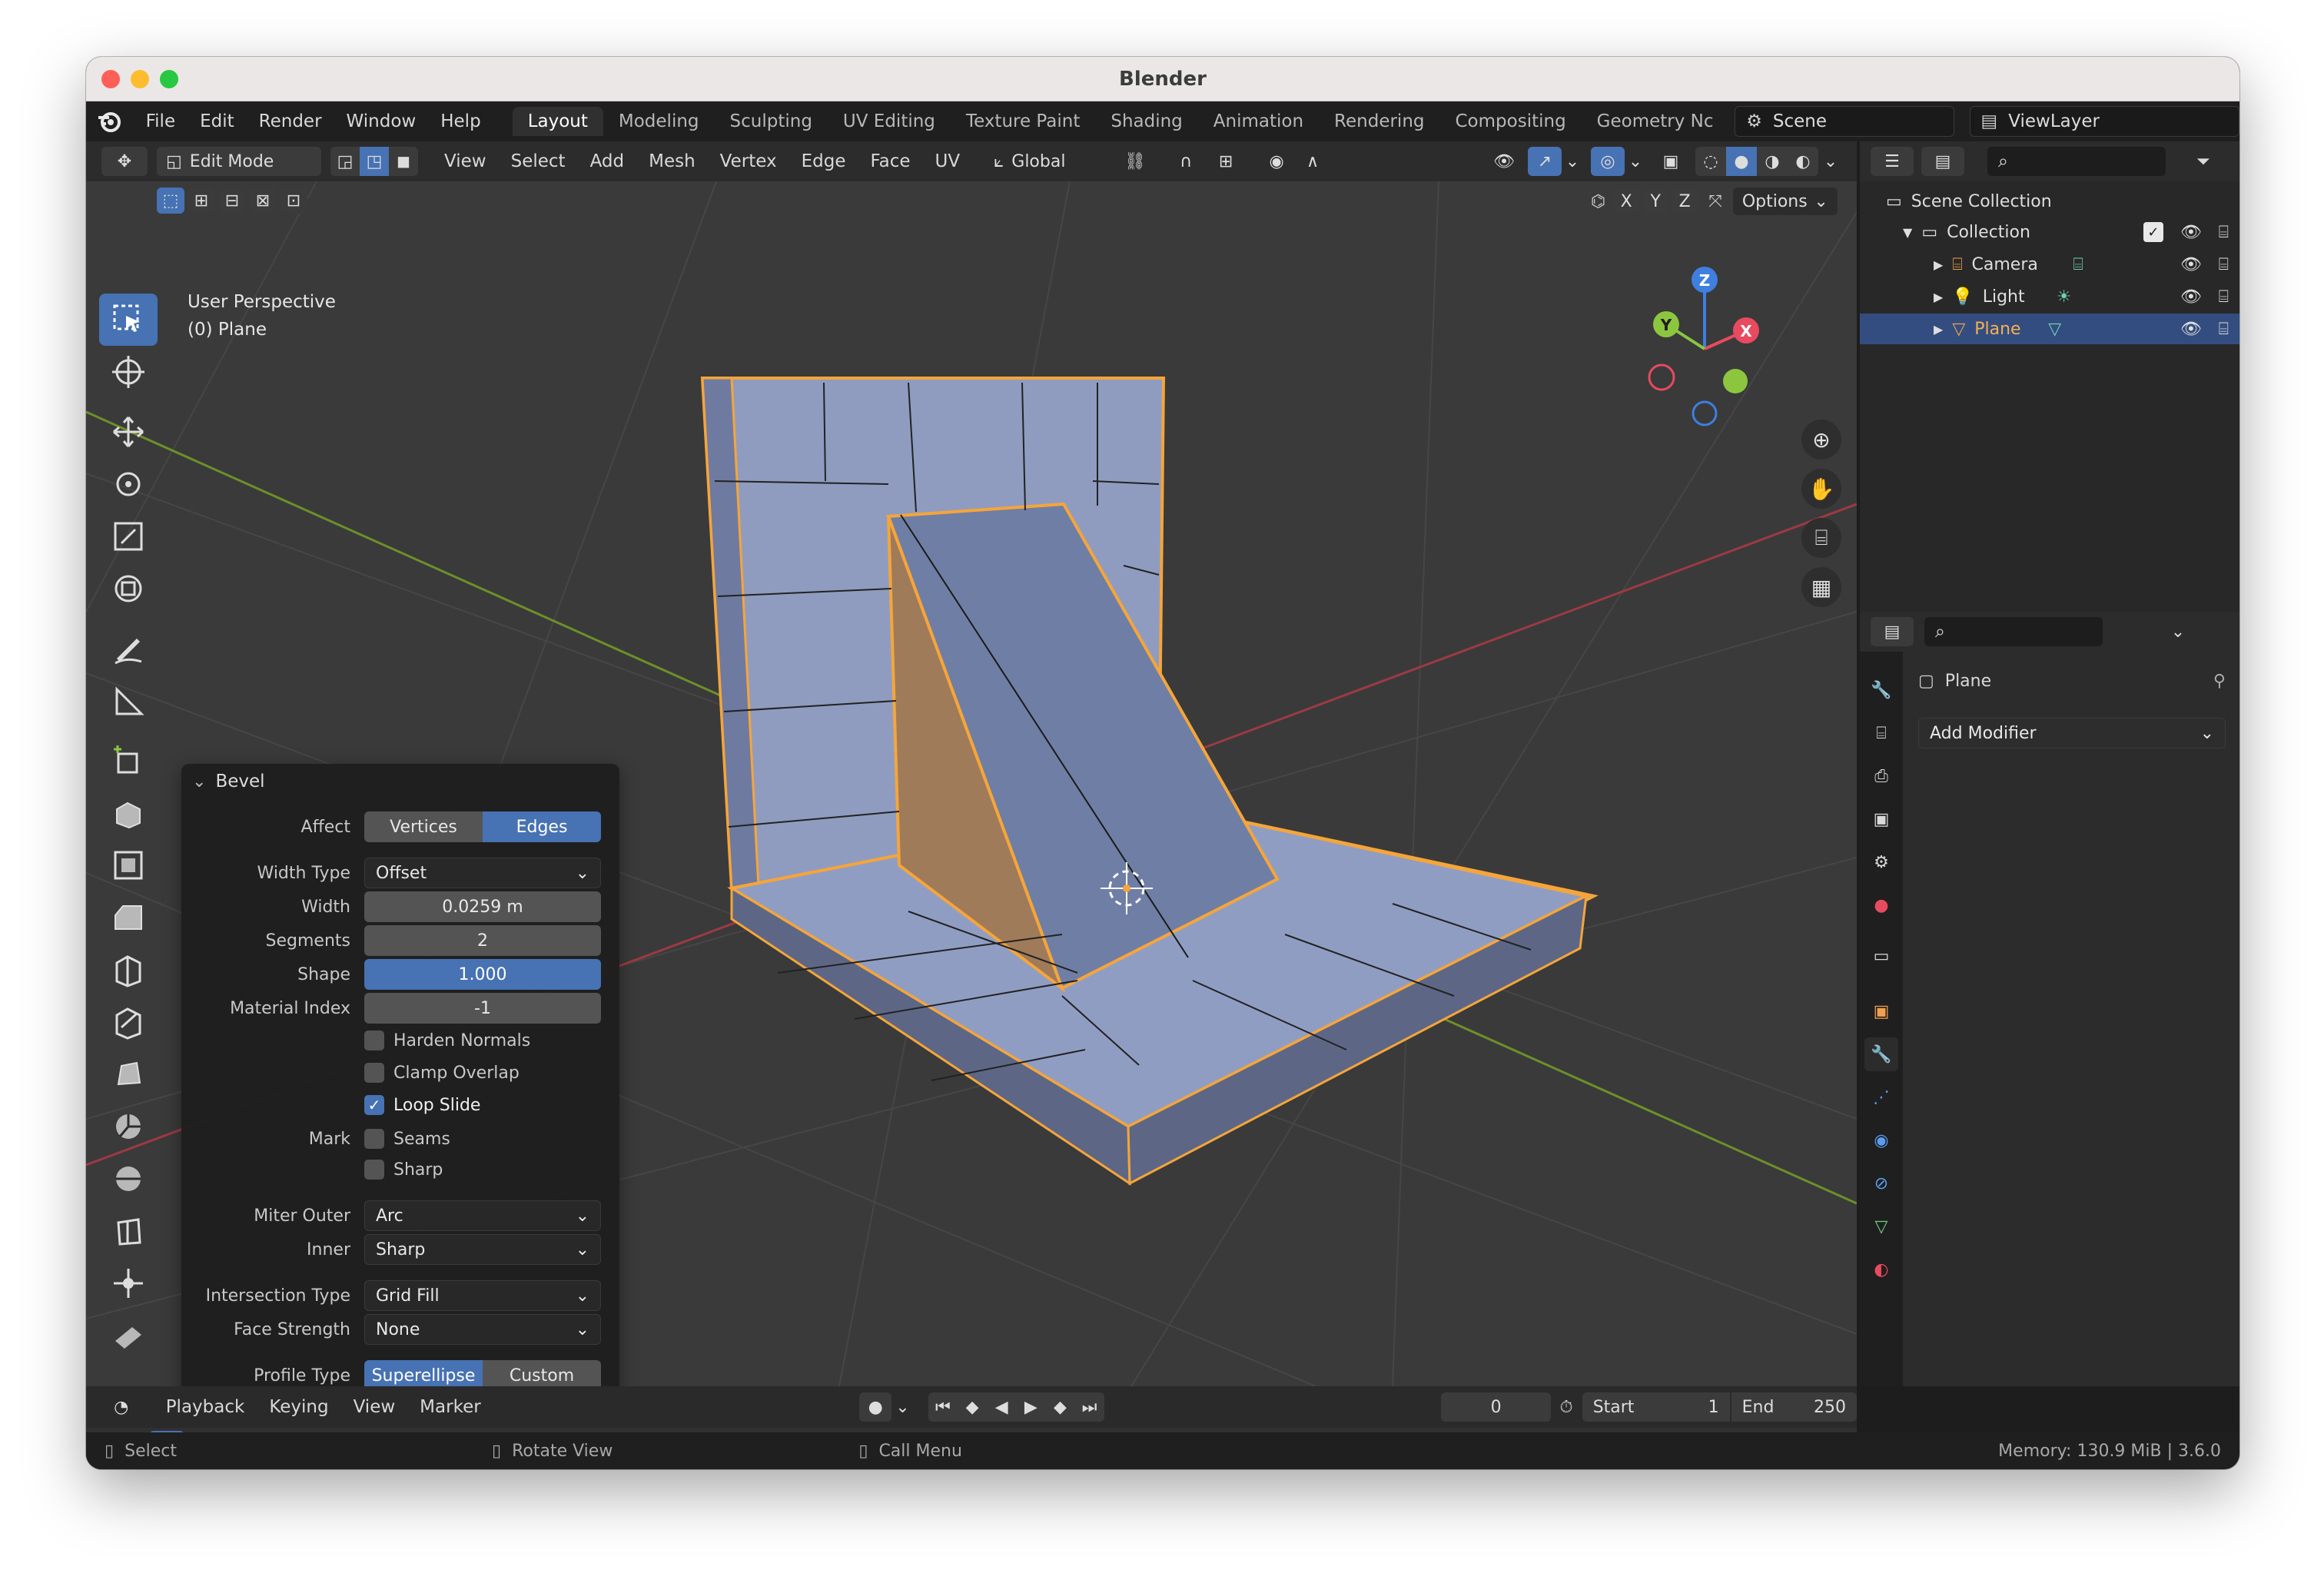 This screenshot has width=2324, height=1583. Describe the element at coordinates (345, 161) in the screenshot. I see `vertex-select-button: ◲` at that location.